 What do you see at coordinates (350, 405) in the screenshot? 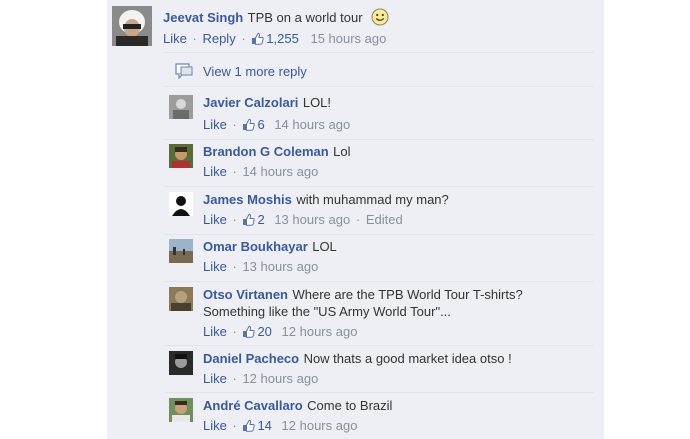
I see `comment-text: Come to Brazil` at bounding box center [350, 405].